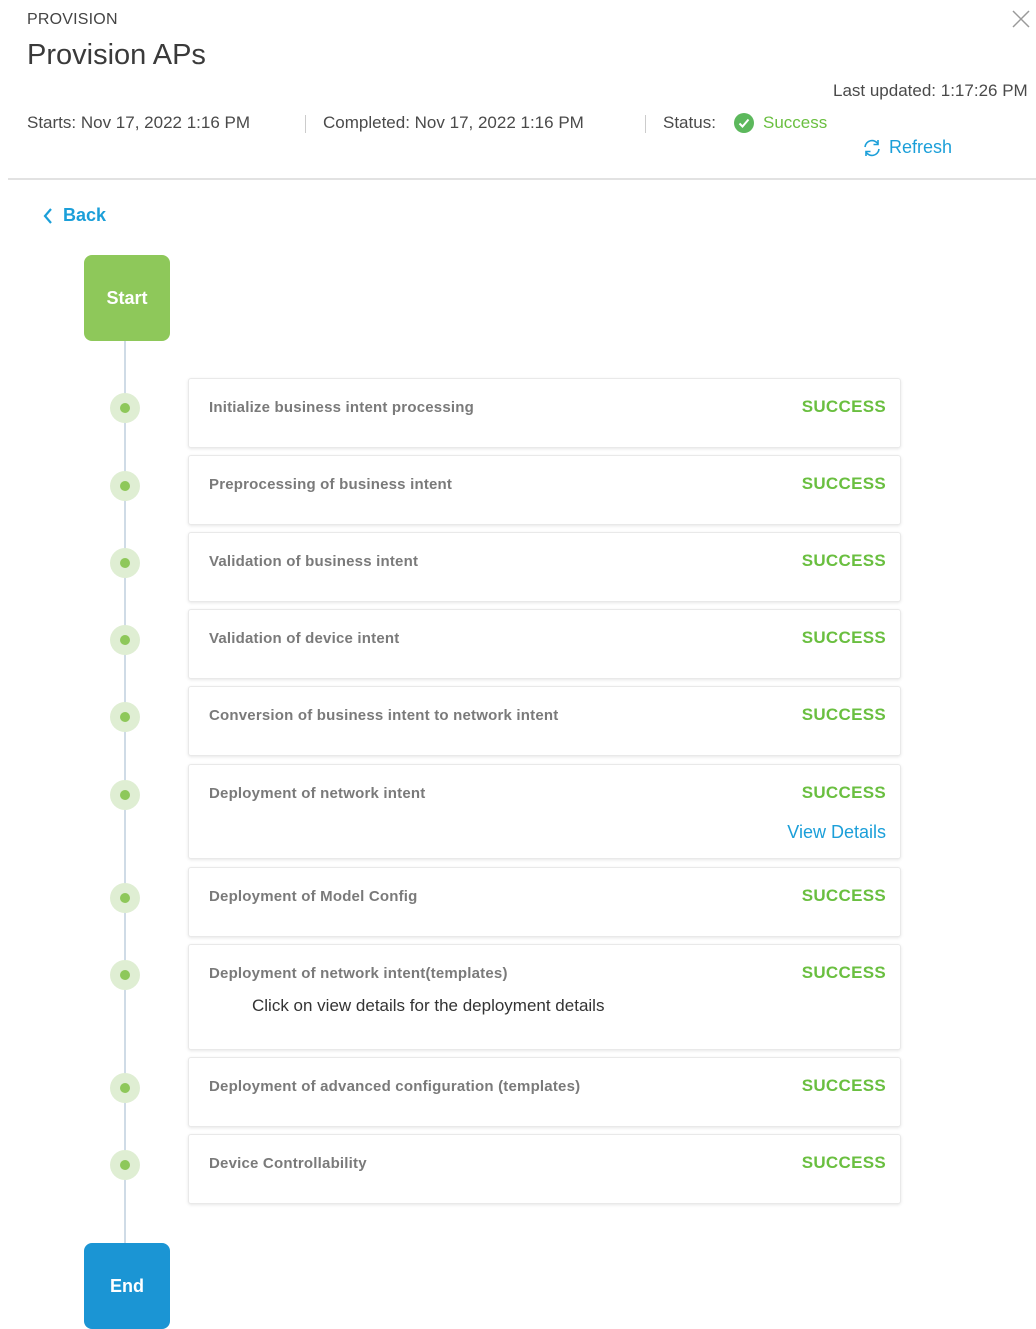 This screenshot has height=1329, width=1036. Describe the element at coordinates (522, 179) in the screenshot. I see `header-divider` at that location.